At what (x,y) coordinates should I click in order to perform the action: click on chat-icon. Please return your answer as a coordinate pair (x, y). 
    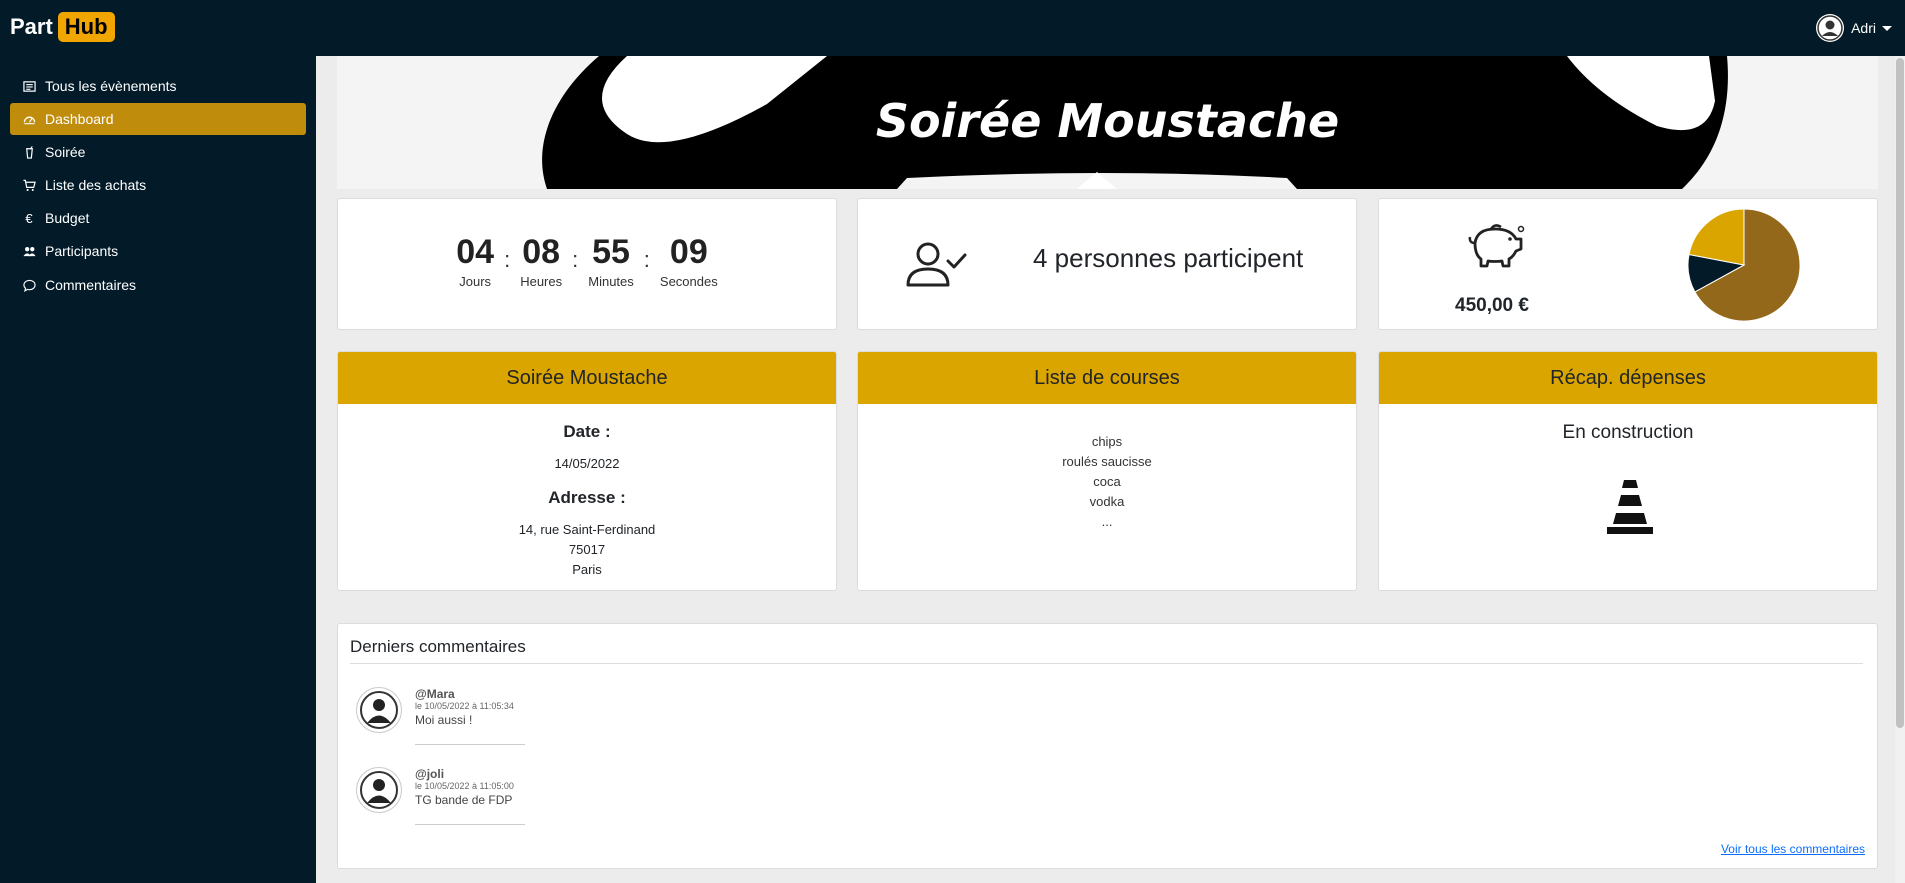
    Looking at the image, I should click on (29, 285).